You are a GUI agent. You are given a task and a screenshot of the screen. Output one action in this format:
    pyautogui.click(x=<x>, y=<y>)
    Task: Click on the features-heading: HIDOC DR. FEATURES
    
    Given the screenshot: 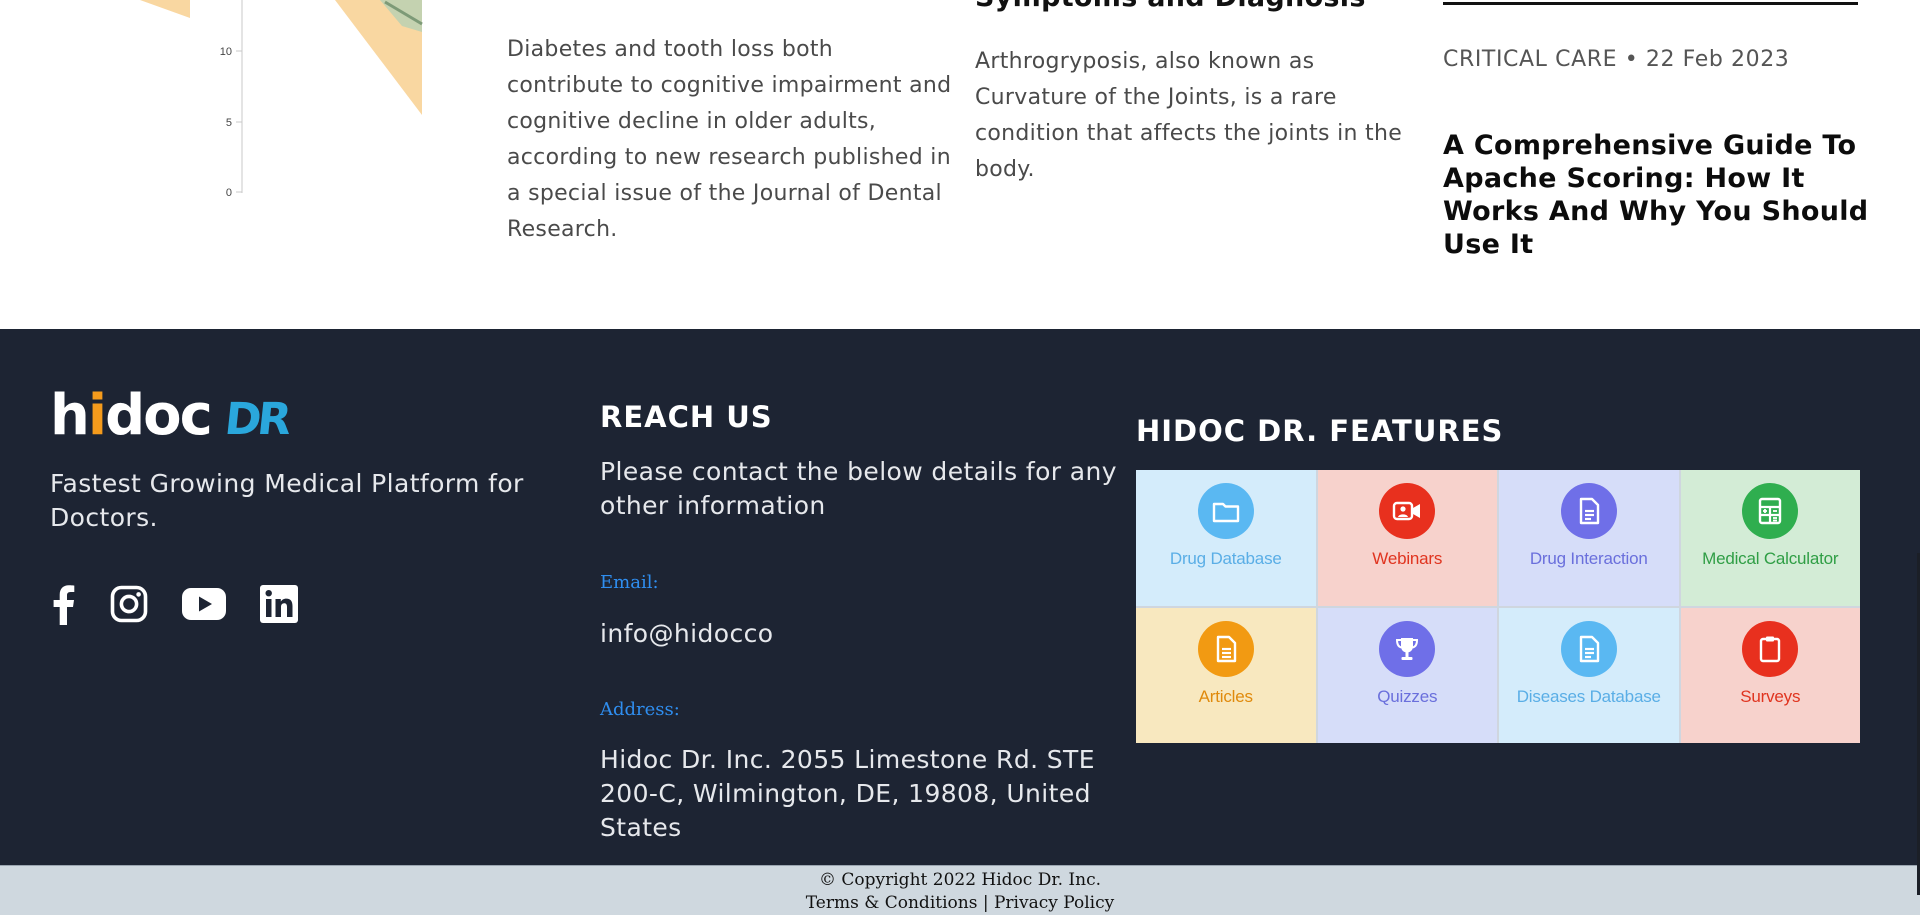 What is the action you would take?
    pyautogui.click(x=1320, y=431)
    